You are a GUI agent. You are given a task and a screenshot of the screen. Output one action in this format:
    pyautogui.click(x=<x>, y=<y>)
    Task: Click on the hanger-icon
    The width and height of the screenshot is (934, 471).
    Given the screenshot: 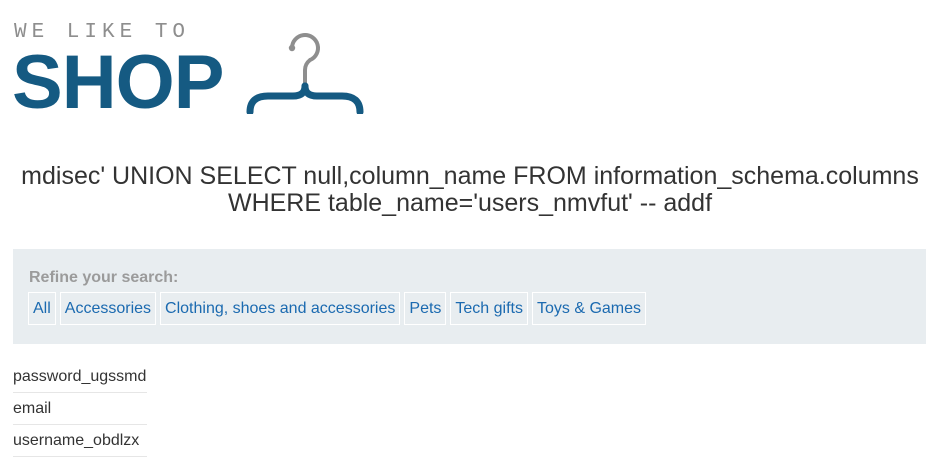 What is the action you would take?
    pyautogui.click(x=305, y=73)
    